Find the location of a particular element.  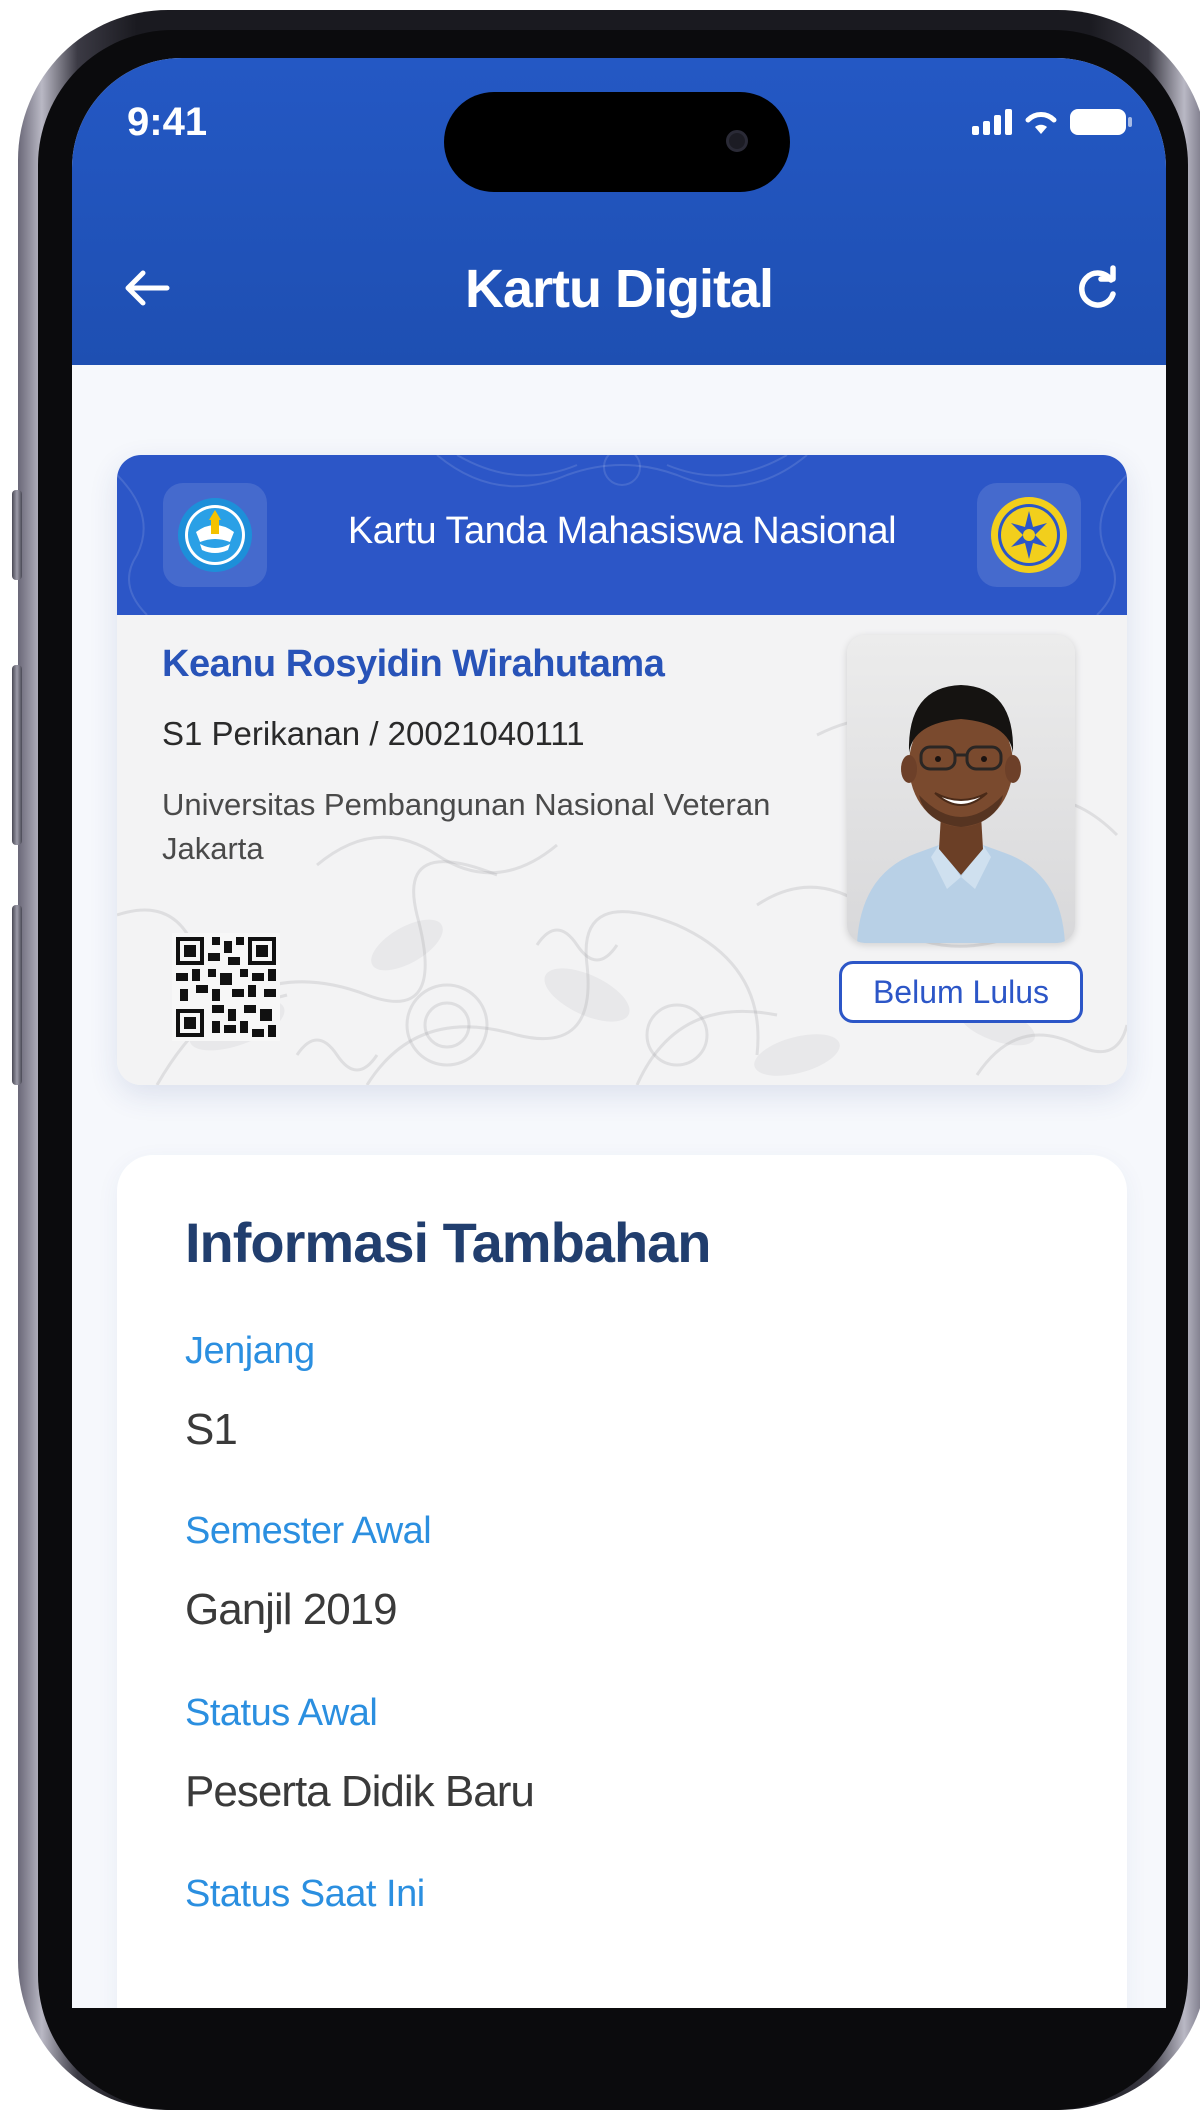

university-logo is located at coordinates (1029, 535).